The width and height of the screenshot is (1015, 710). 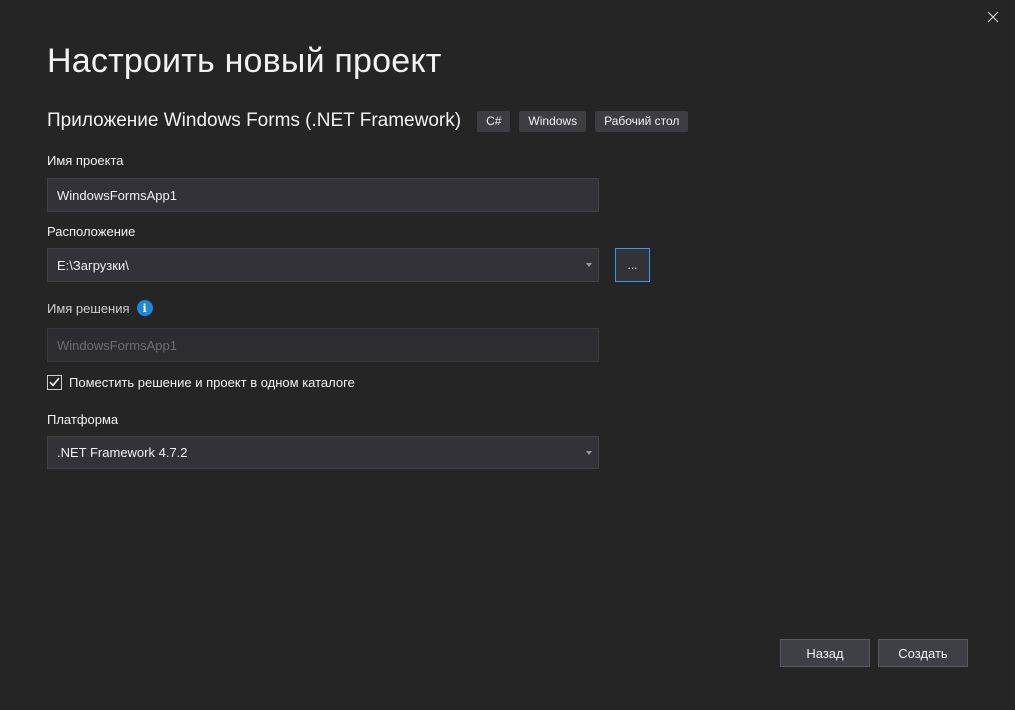 What do you see at coordinates (923, 653) in the screenshot?
I see `create-button: Создать` at bounding box center [923, 653].